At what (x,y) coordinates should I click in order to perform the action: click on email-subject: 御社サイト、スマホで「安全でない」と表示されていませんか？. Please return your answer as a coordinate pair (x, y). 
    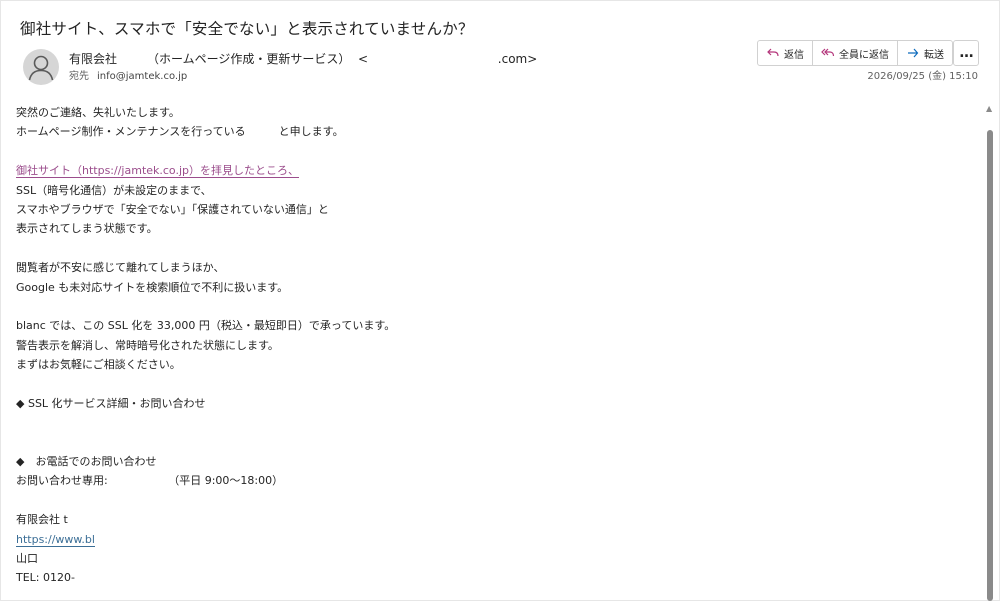
    Looking at the image, I should click on (247, 29).